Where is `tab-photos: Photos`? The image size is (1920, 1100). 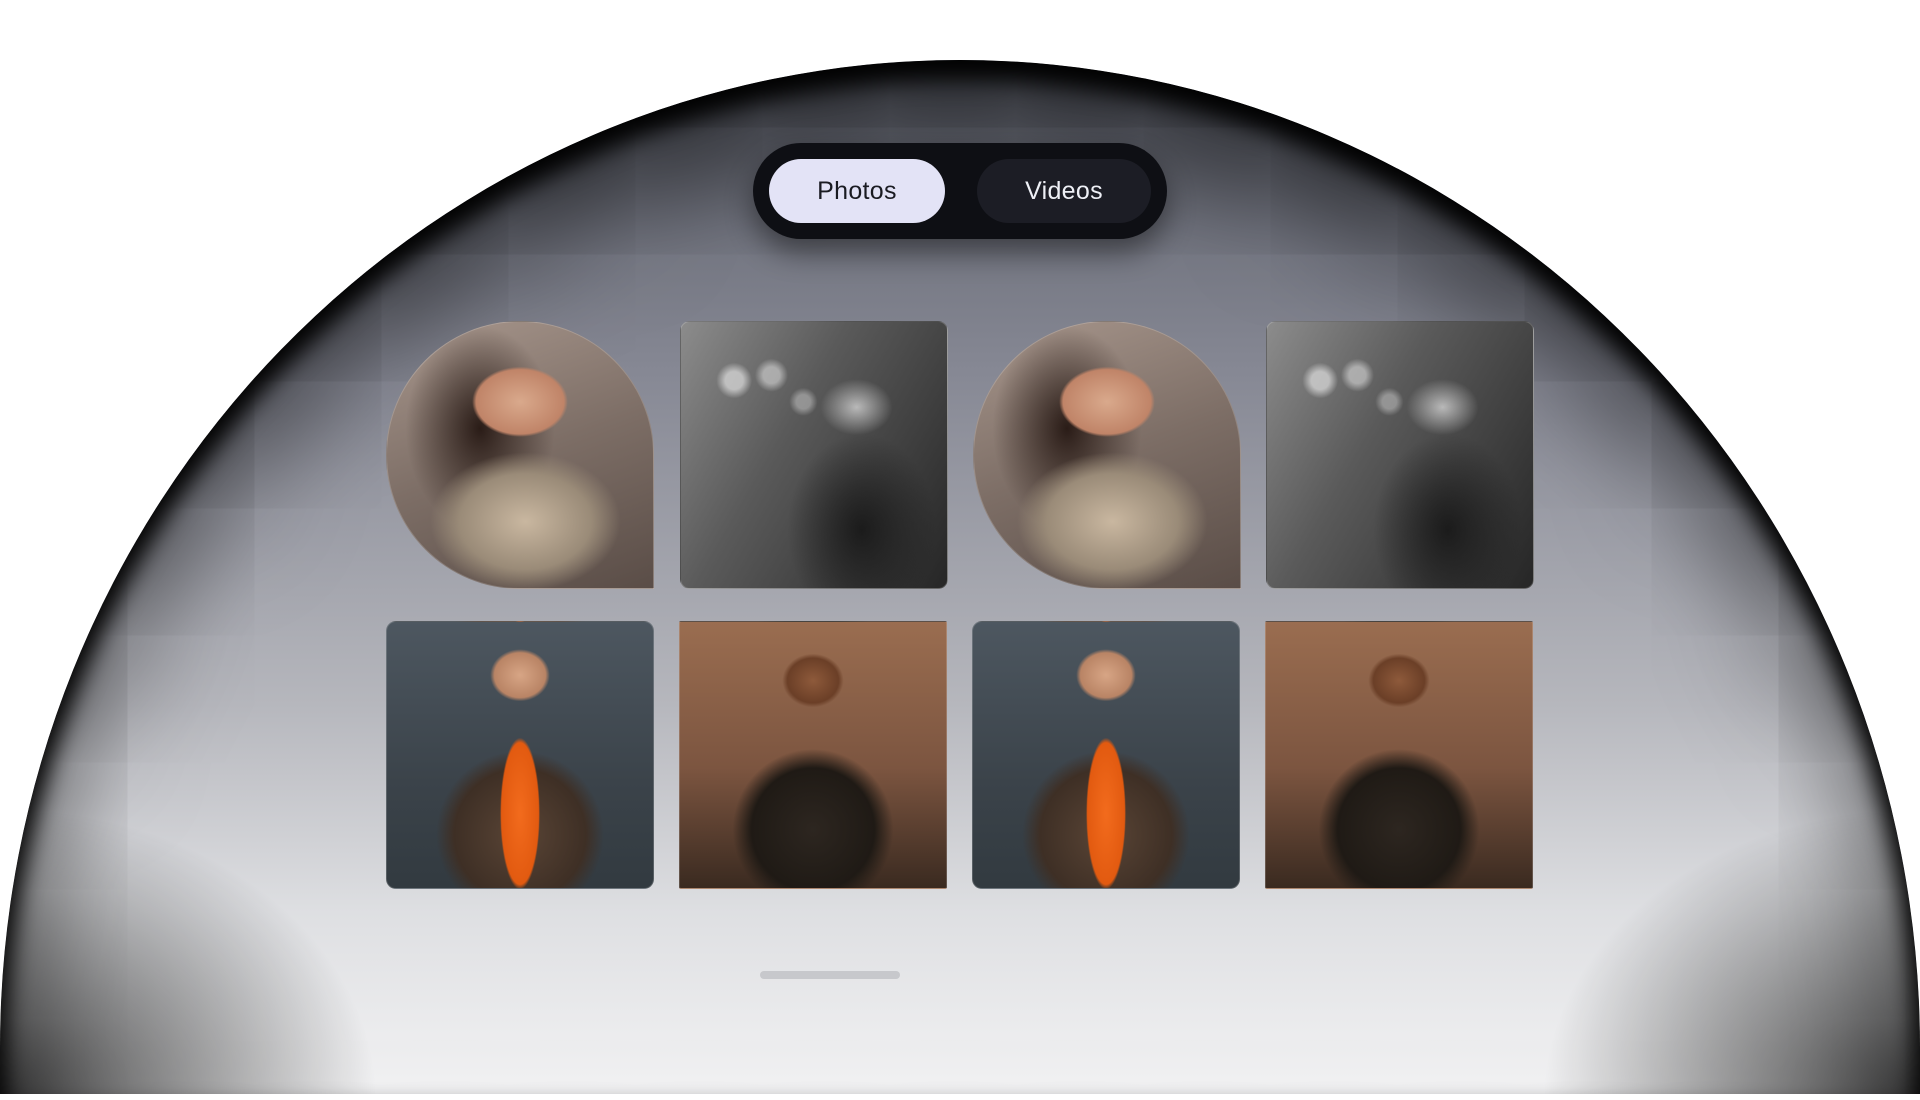
tab-photos: Photos is located at coordinates (857, 191).